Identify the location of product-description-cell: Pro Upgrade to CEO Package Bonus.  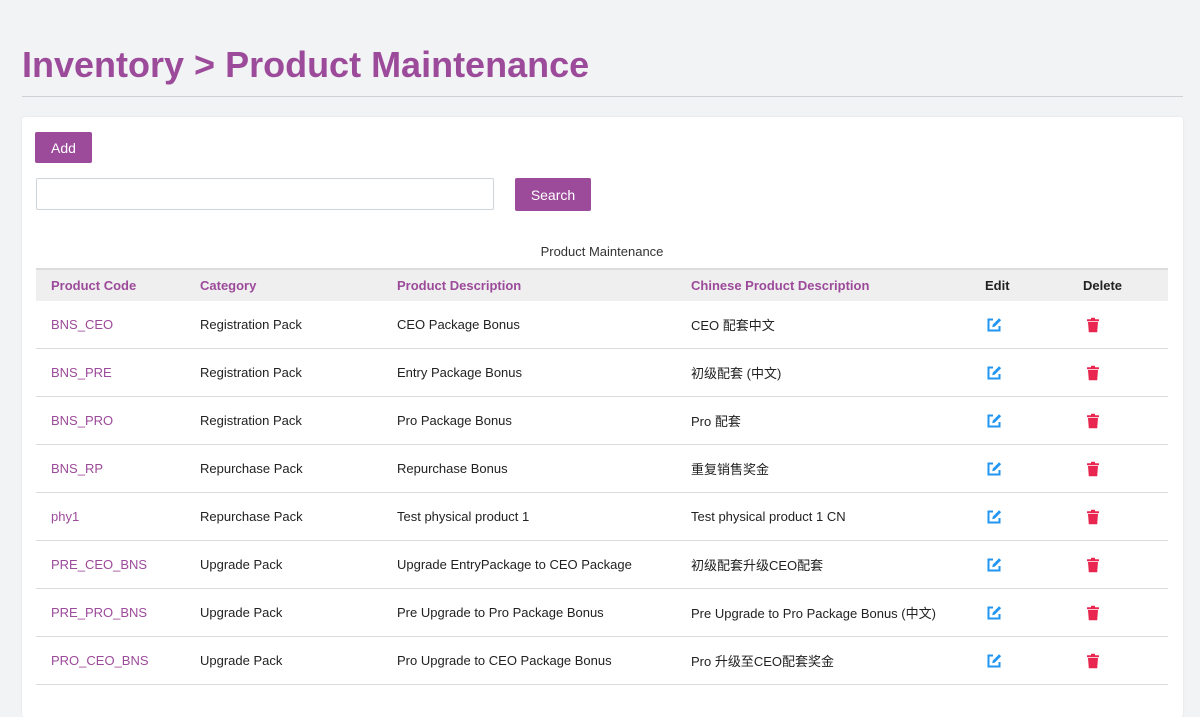
(529, 660).